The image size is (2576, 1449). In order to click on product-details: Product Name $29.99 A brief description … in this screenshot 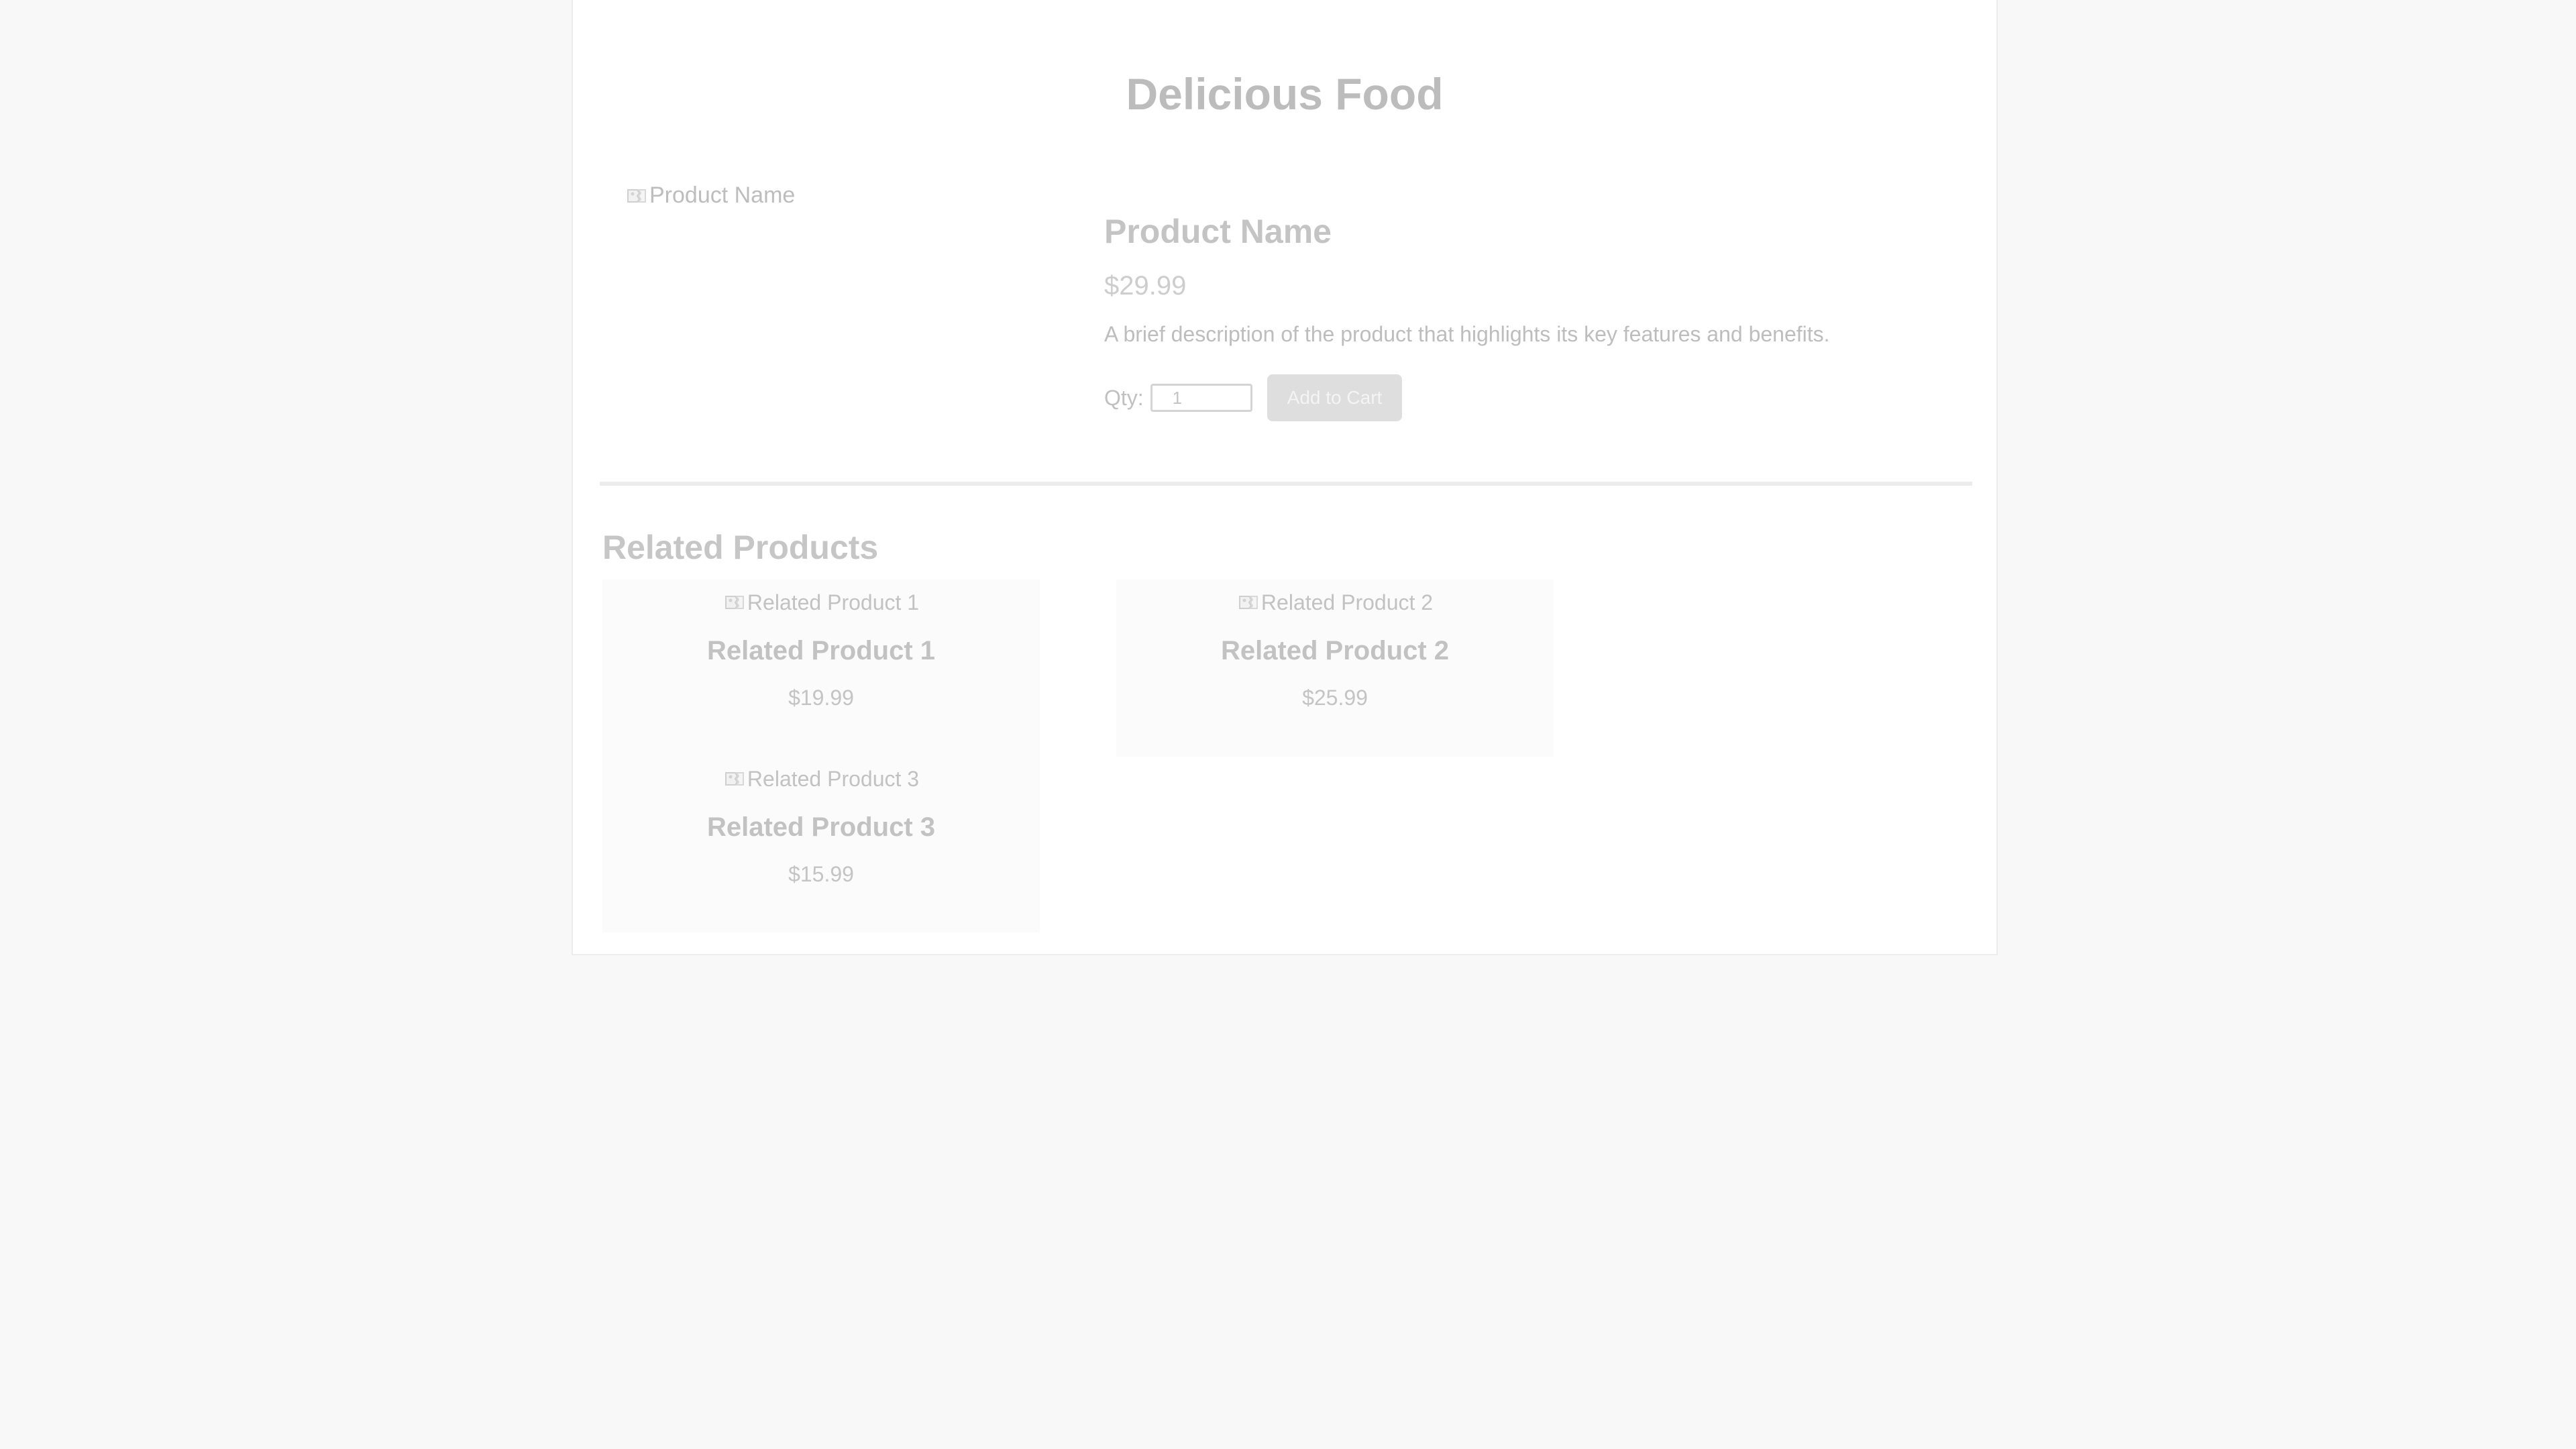, I will do `click(1467, 314)`.